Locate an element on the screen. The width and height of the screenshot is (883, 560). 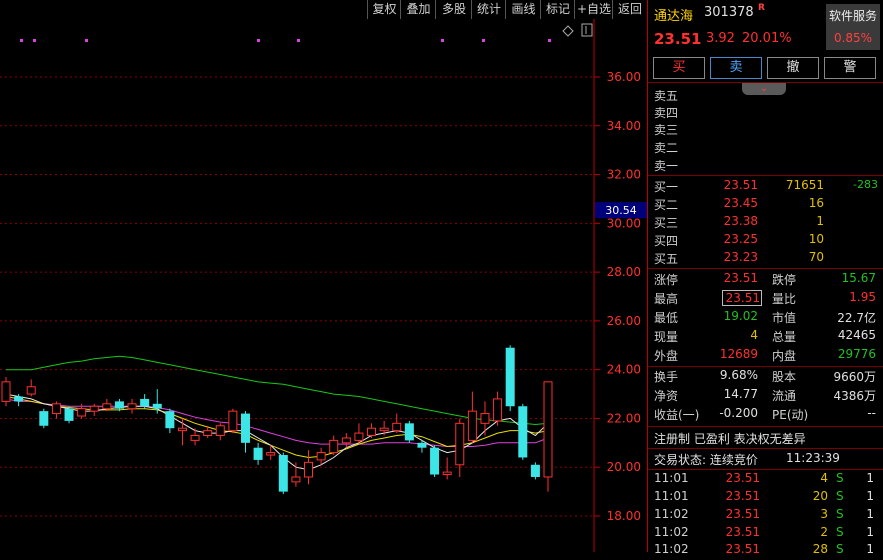
buy-level-row: 买二 23.45 16 is located at coordinates (765, 205).